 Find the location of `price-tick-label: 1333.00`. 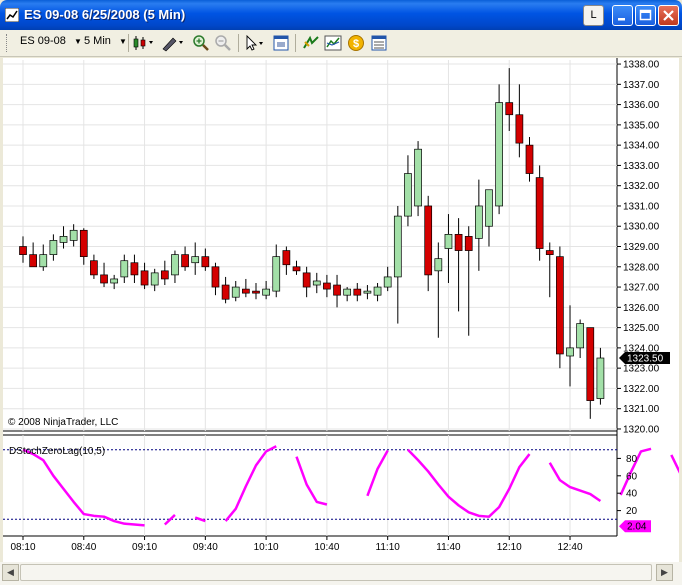

price-tick-label: 1333.00 is located at coordinates (641, 166).